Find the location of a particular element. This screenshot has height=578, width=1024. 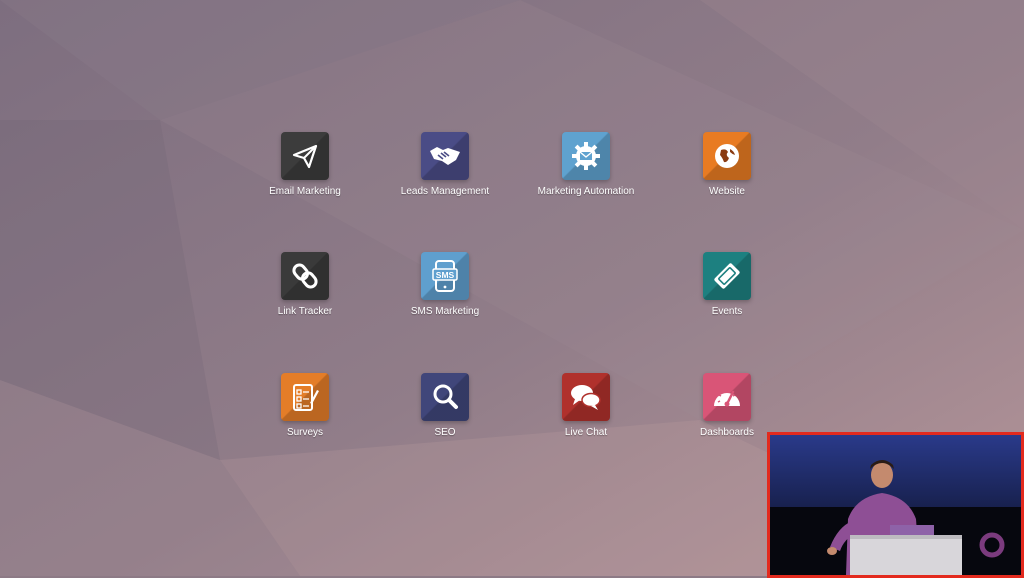

app-email-marketing: Email Marketing is located at coordinates (305, 171).